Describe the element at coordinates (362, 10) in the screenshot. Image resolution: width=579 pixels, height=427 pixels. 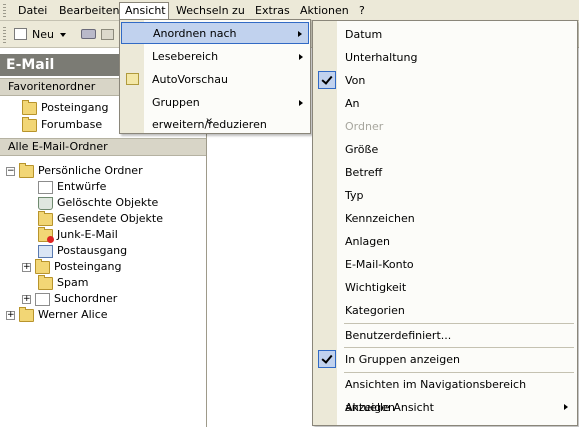
I see `menu-help: ?` at that location.